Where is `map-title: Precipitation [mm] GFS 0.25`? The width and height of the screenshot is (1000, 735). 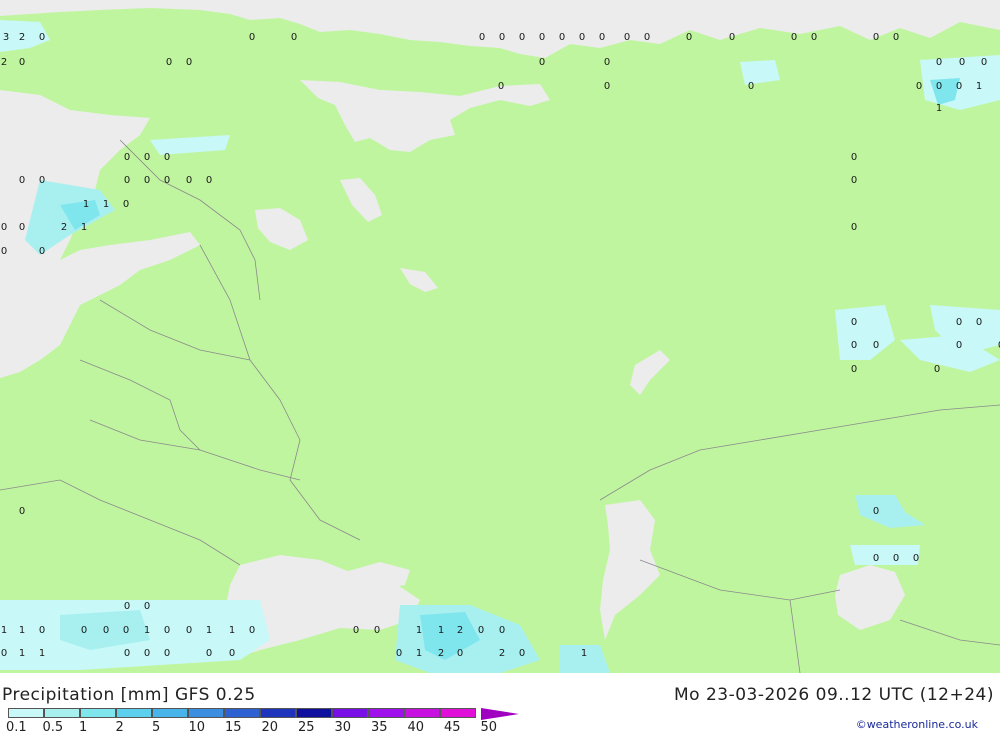
map-title: Precipitation [mm] GFS 0.25 is located at coordinates (129, 695).